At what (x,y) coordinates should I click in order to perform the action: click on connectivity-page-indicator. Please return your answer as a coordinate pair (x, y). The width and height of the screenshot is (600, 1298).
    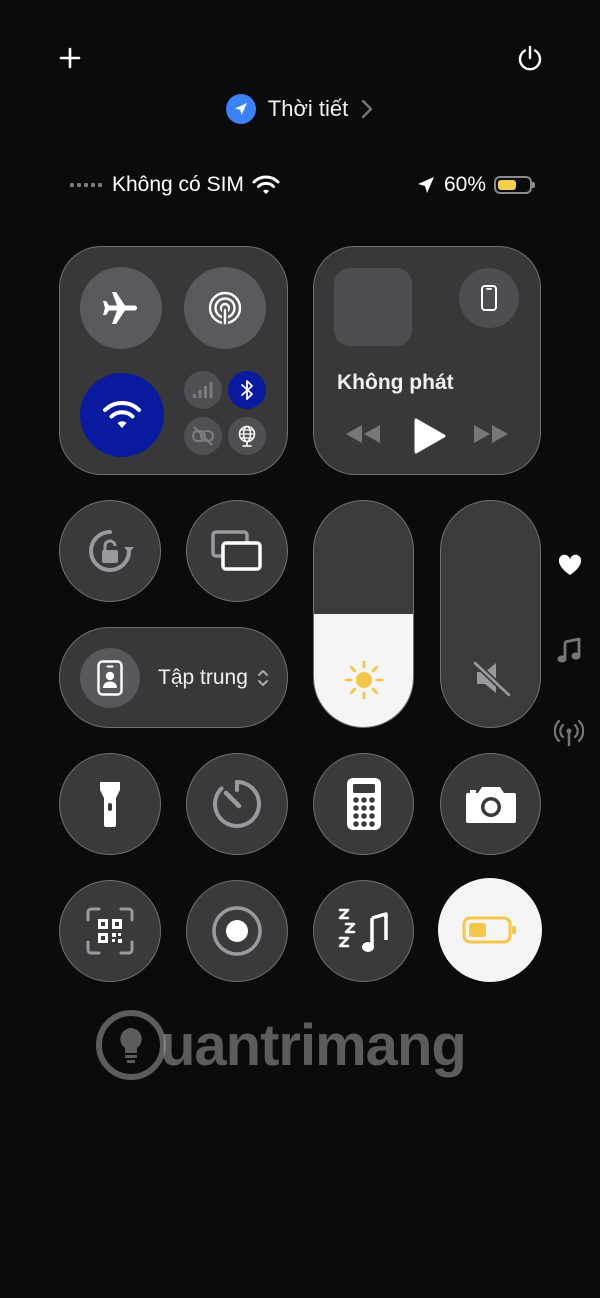
    Looking at the image, I should click on (569, 733).